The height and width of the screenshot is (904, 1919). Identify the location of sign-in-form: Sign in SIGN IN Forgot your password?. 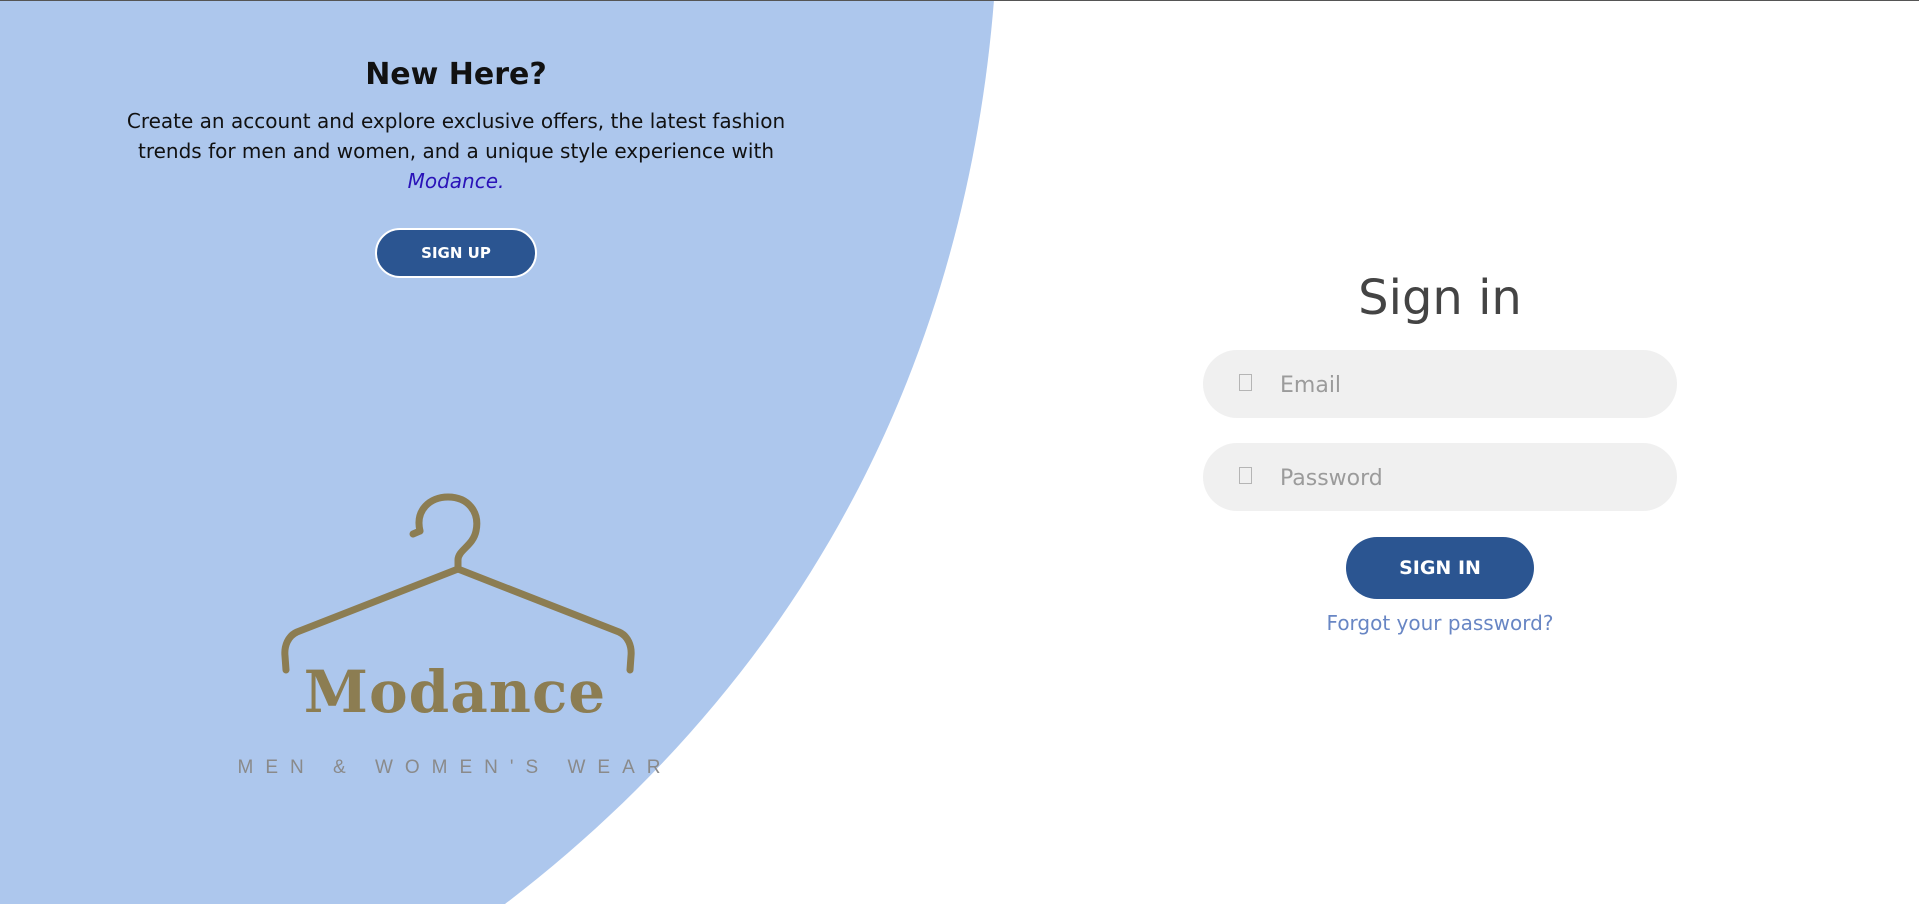
(1440, 451).